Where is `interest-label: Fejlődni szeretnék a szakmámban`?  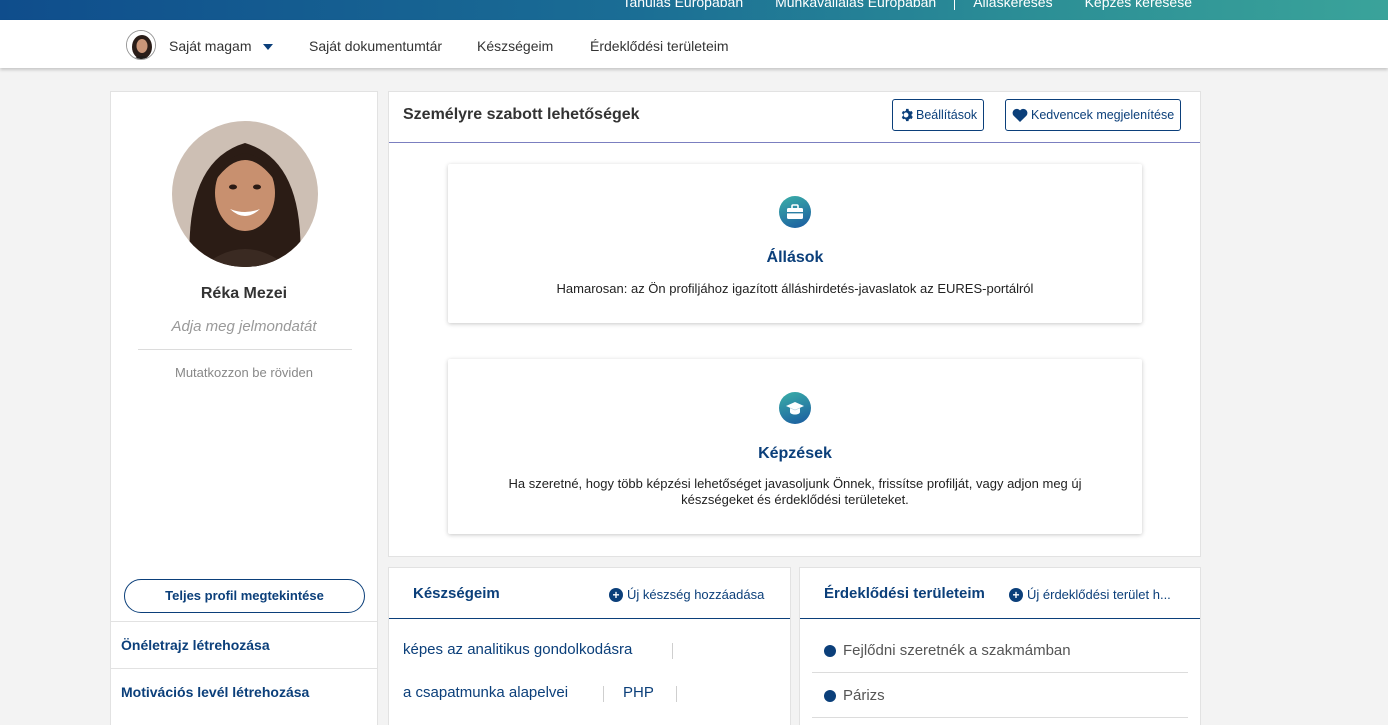 interest-label: Fejlődni szeretnék a szakmámban is located at coordinates (957, 650).